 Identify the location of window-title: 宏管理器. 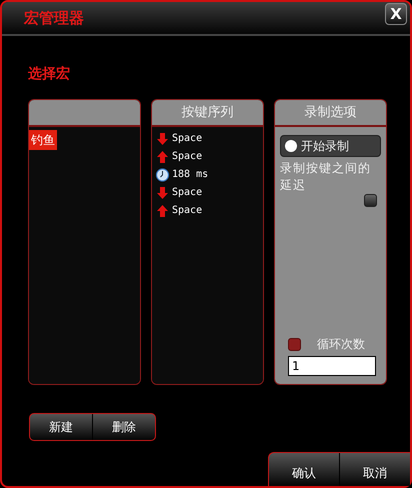
(54, 18).